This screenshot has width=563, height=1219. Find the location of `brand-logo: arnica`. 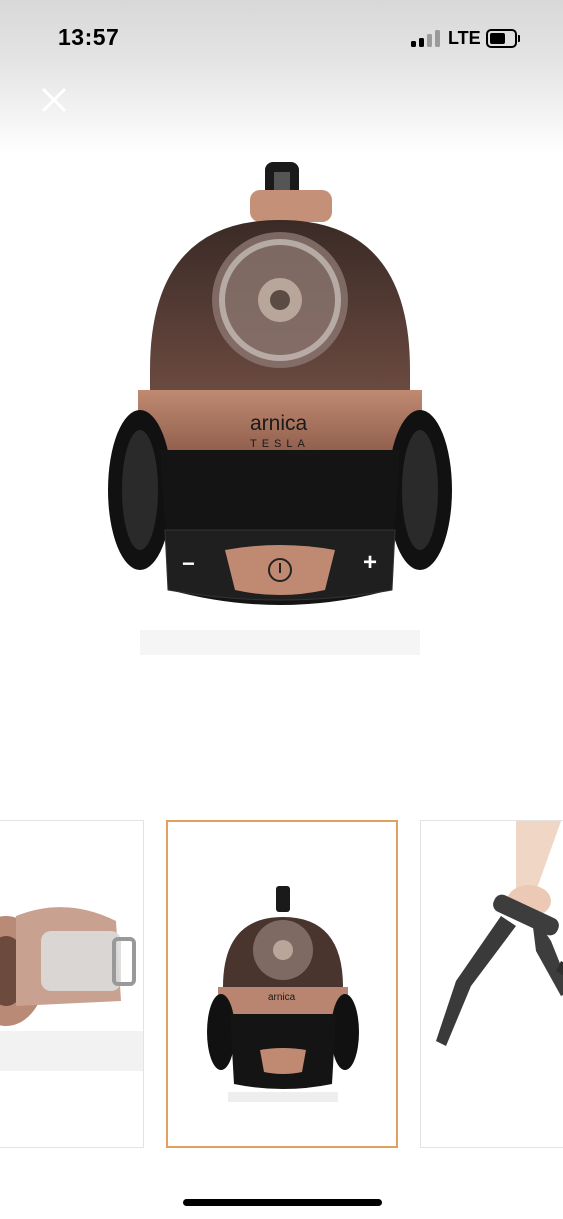

brand-logo: arnica is located at coordinates (279, 423).